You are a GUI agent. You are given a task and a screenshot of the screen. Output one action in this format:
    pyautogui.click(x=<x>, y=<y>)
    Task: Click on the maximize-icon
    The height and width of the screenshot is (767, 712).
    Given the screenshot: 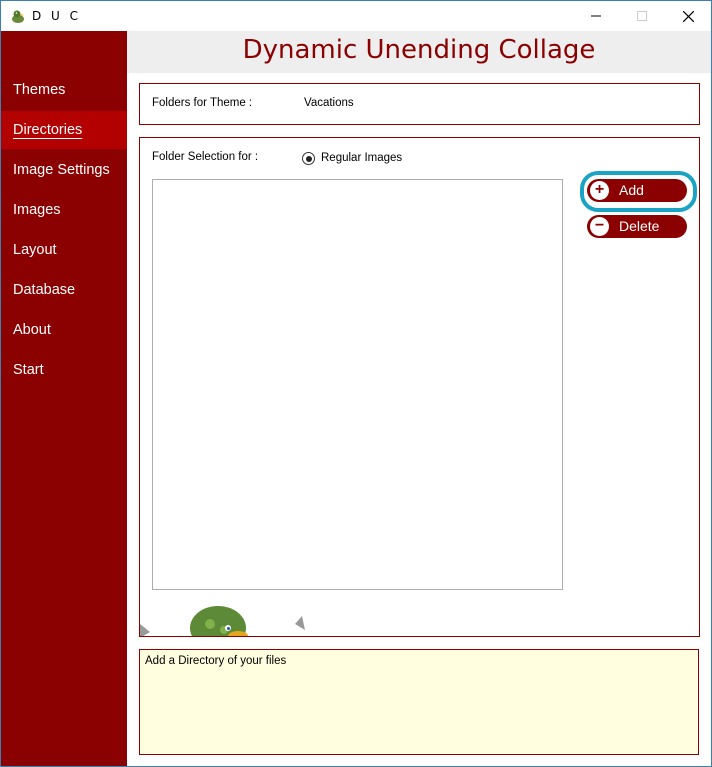 What is the action you would take?
    pyautogui.click(x=642, y=16)
    